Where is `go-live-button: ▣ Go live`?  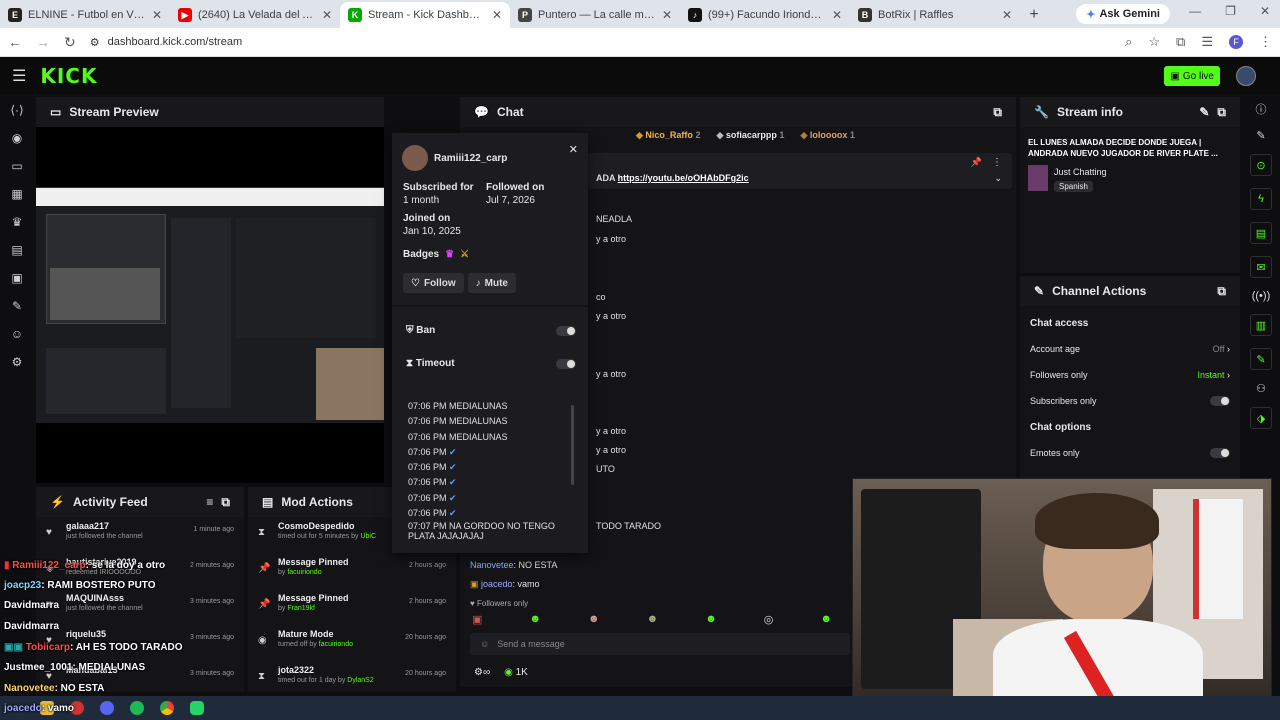 go-live-button: ▣ Go live is located at coordinates (1192, 76).